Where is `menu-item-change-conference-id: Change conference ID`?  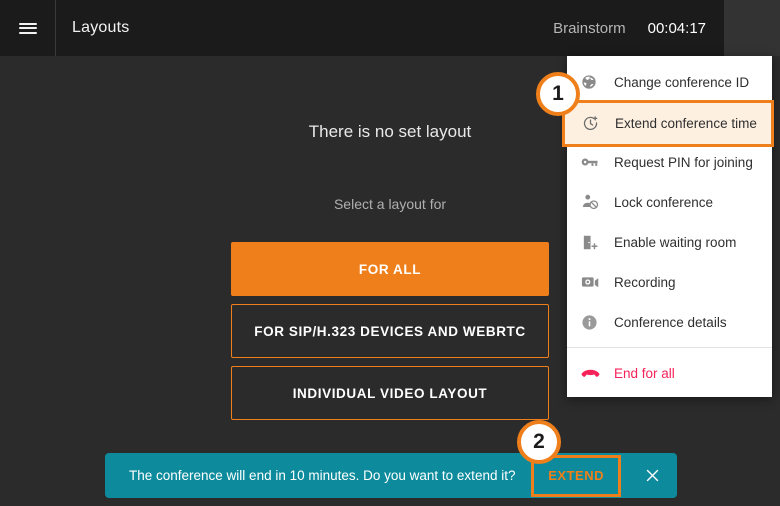 menu-item-change-conference-id: Change conference ID is located at coordinates (669, 82).